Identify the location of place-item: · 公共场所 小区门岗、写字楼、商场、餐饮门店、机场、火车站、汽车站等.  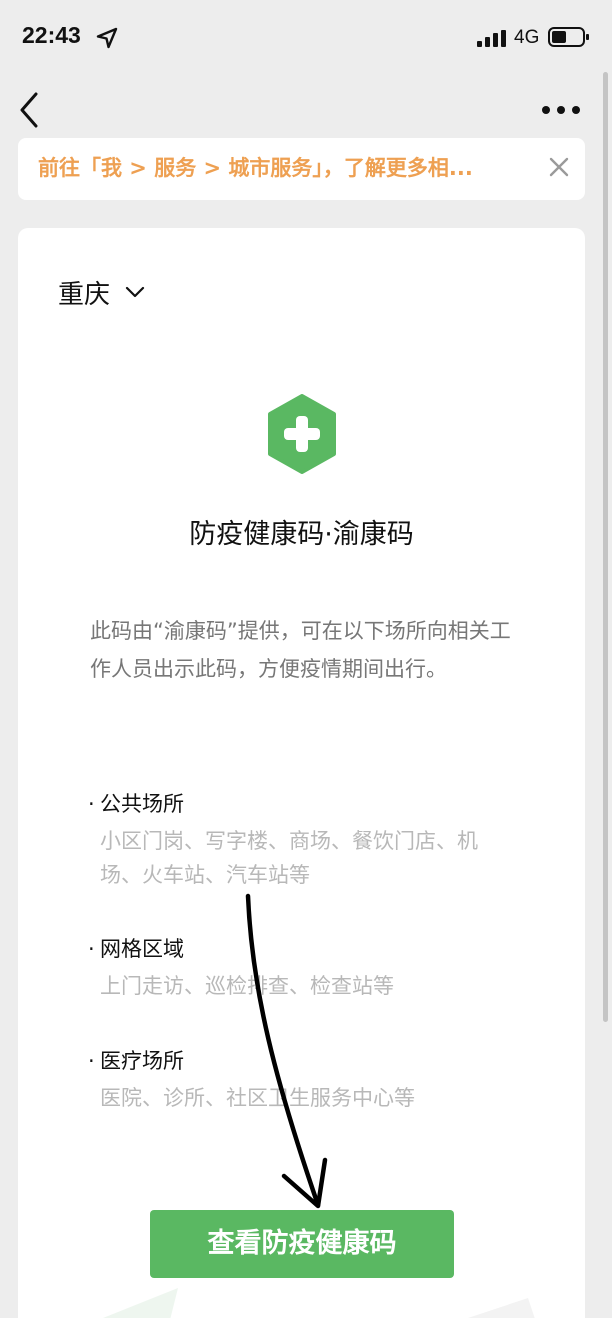
(298, 840).